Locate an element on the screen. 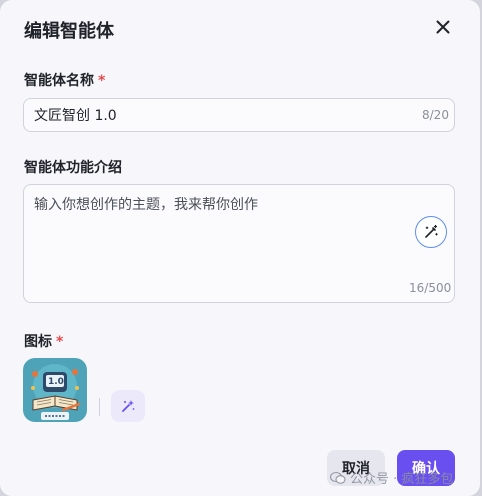  icon-version-badge: 1.0 is located at coordinates (56, 382).